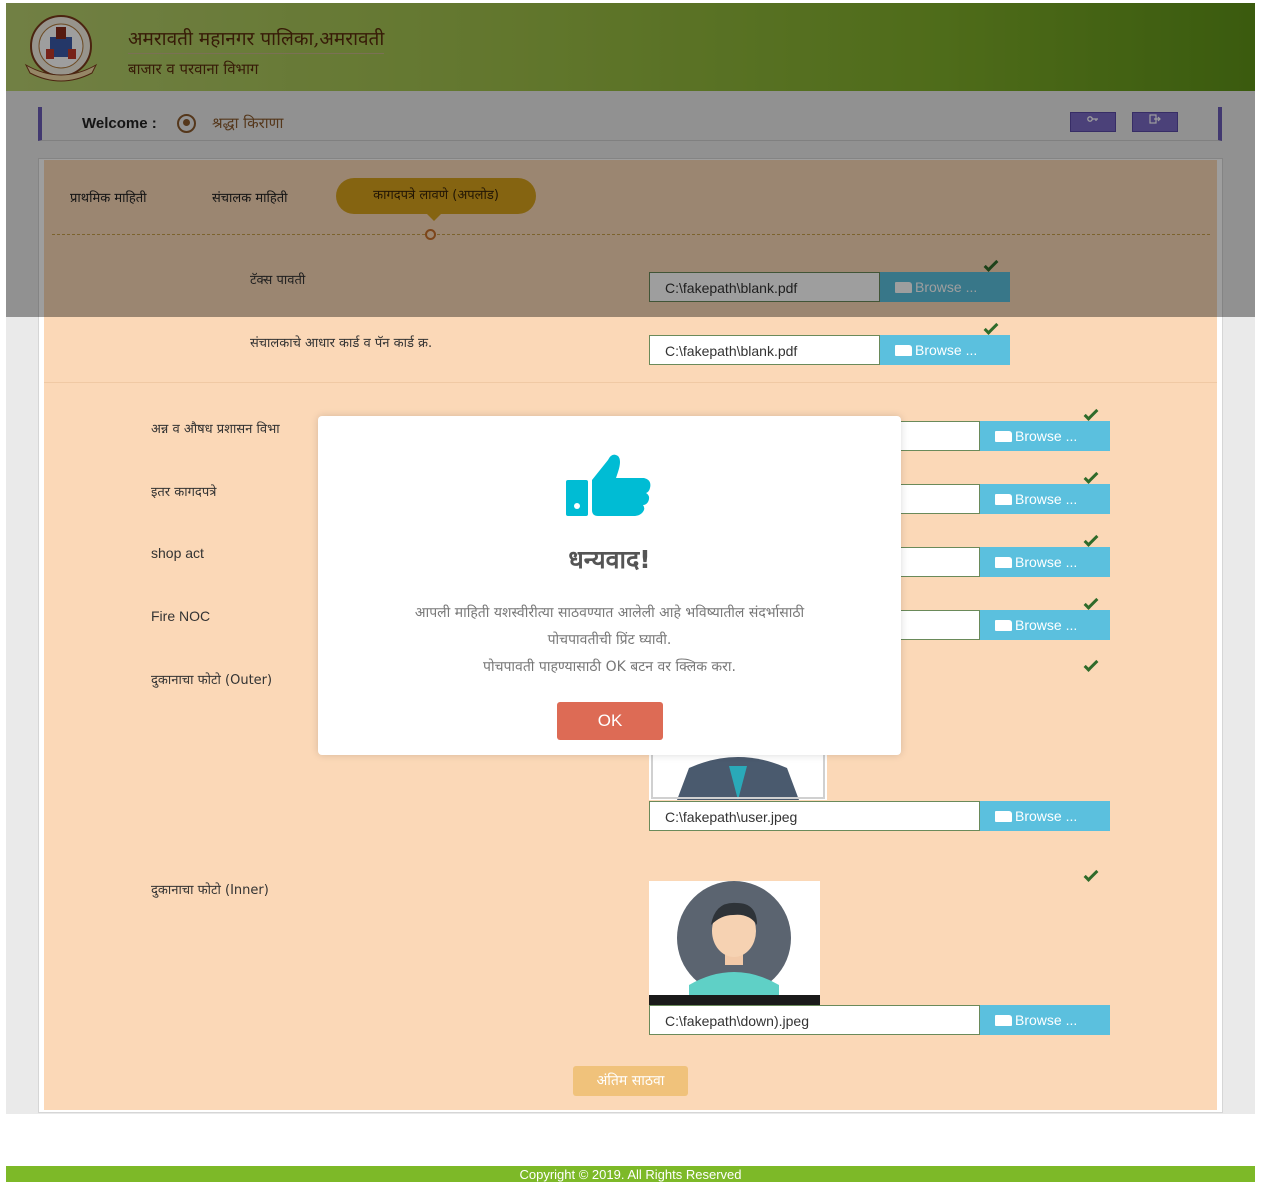 This screenshot has height=1182, width=1261. What do you see at coordinates (814, 1020) in the screenshot?
I see `inner-photo-file-field: C:\fakepath\down).jpeg` at bounding box center [814, 1020].